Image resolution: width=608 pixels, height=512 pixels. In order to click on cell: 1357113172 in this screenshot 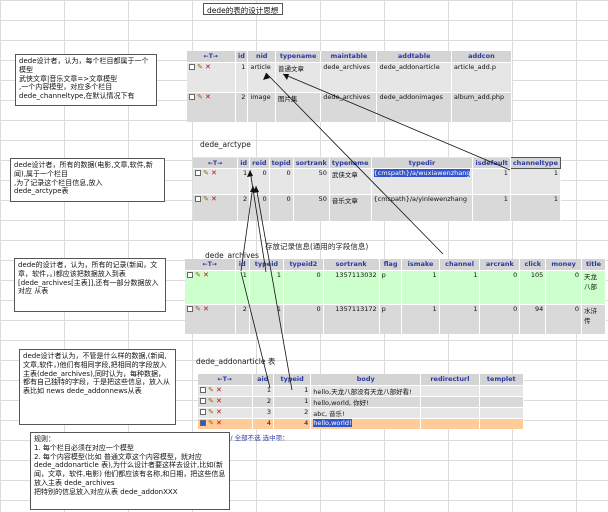, I will do `click(351, 318)`.